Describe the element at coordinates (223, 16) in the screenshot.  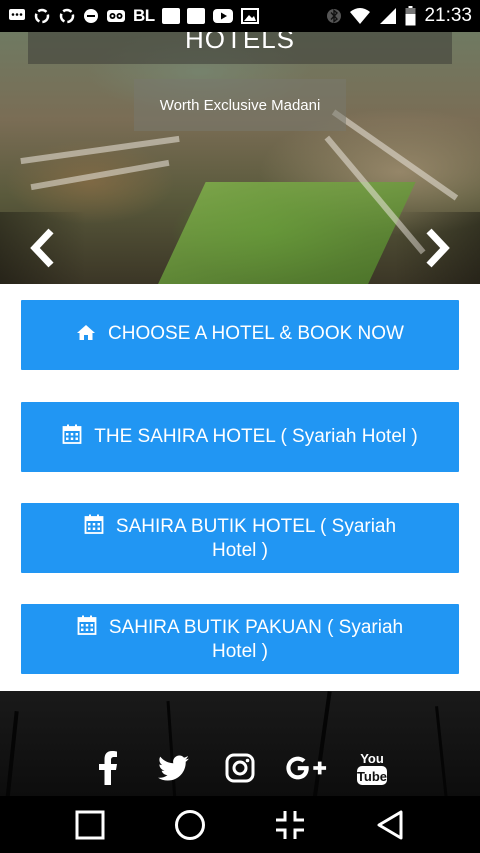
I see `youtube-icon` at that location.